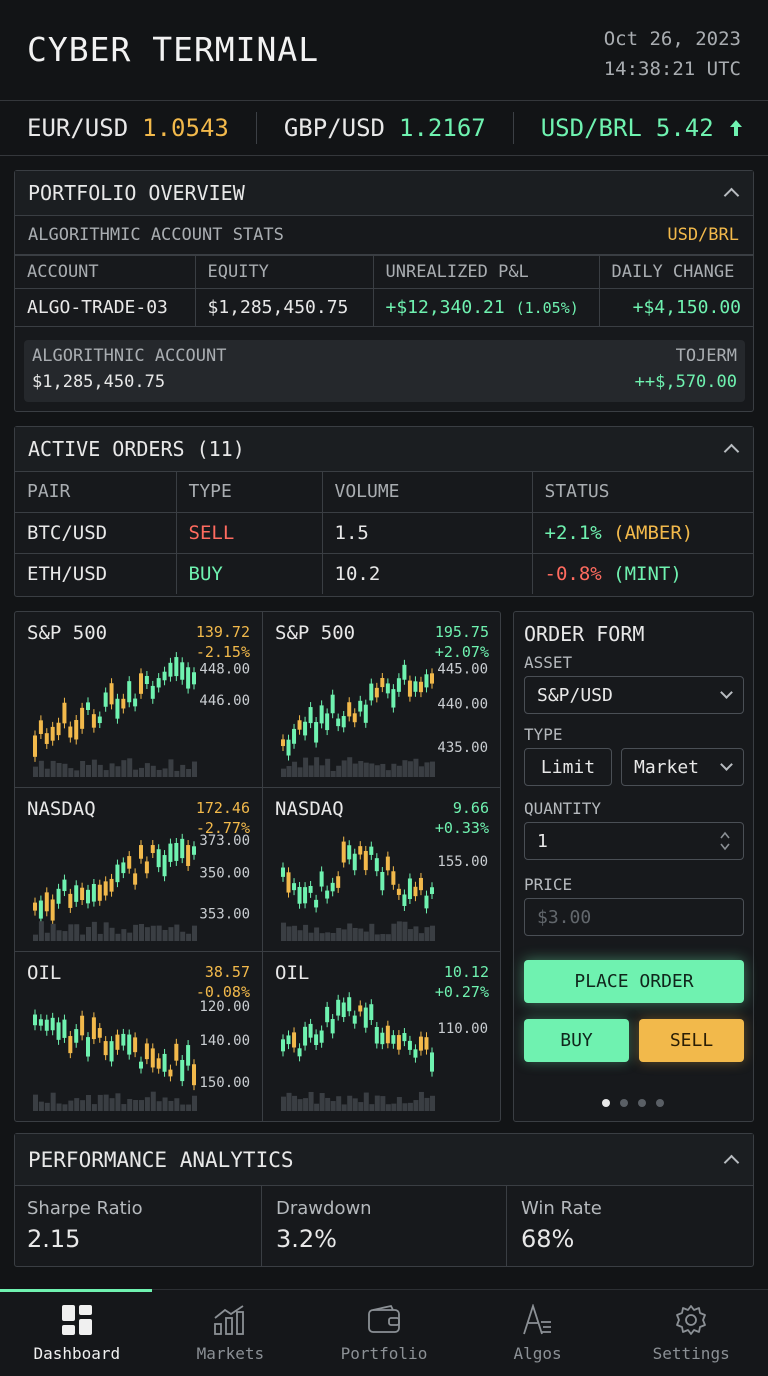 This screenshot has width=768, height=1376. I want to click on market-quote: 38.57 -0.08%, so click(223, 982).